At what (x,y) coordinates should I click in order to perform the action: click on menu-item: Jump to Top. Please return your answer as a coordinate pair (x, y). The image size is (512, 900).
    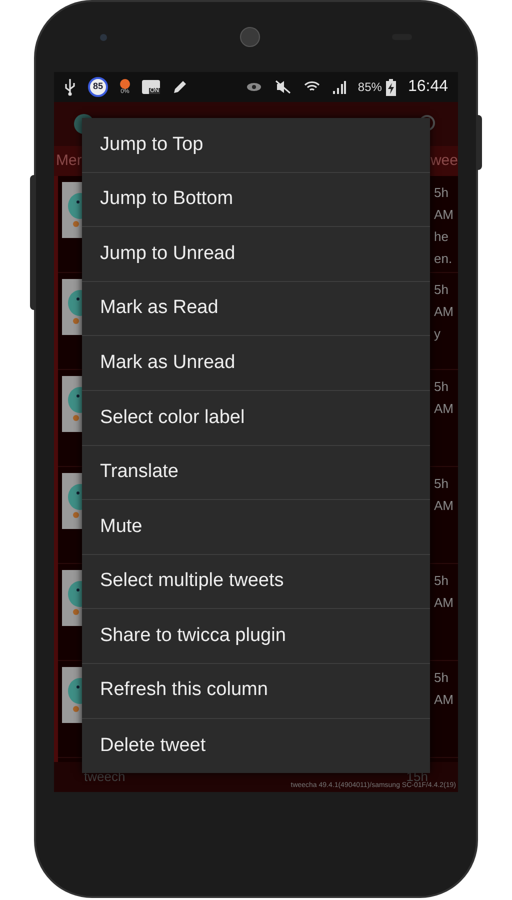
    Looking at the image, I should click on (256, 145).